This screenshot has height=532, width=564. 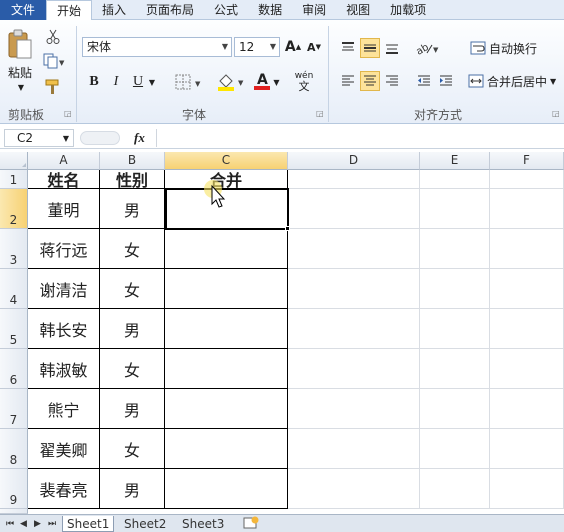 What do you see at coordinates (39, 138) in the screenshot?
I see `name-box: C2 ▼` at bounding box center [39, 138].